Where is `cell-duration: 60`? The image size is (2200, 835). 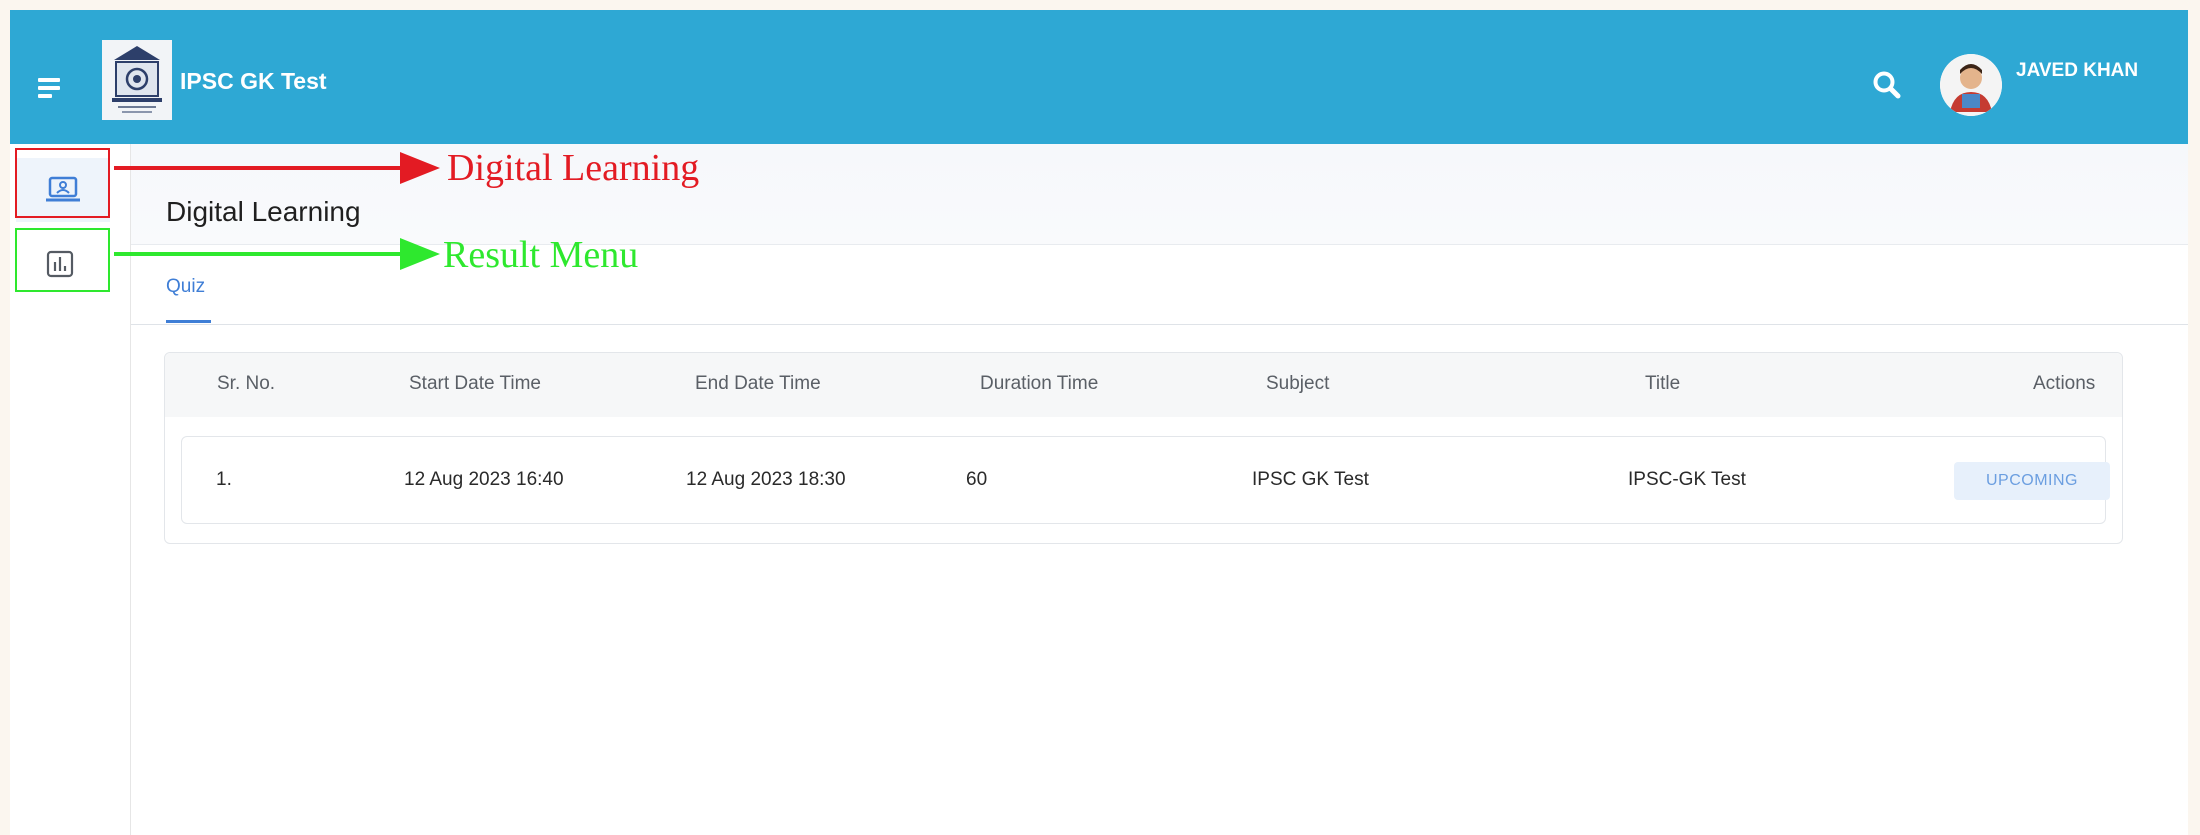 cell-duration: 60 is located at coordinates (977, 479).